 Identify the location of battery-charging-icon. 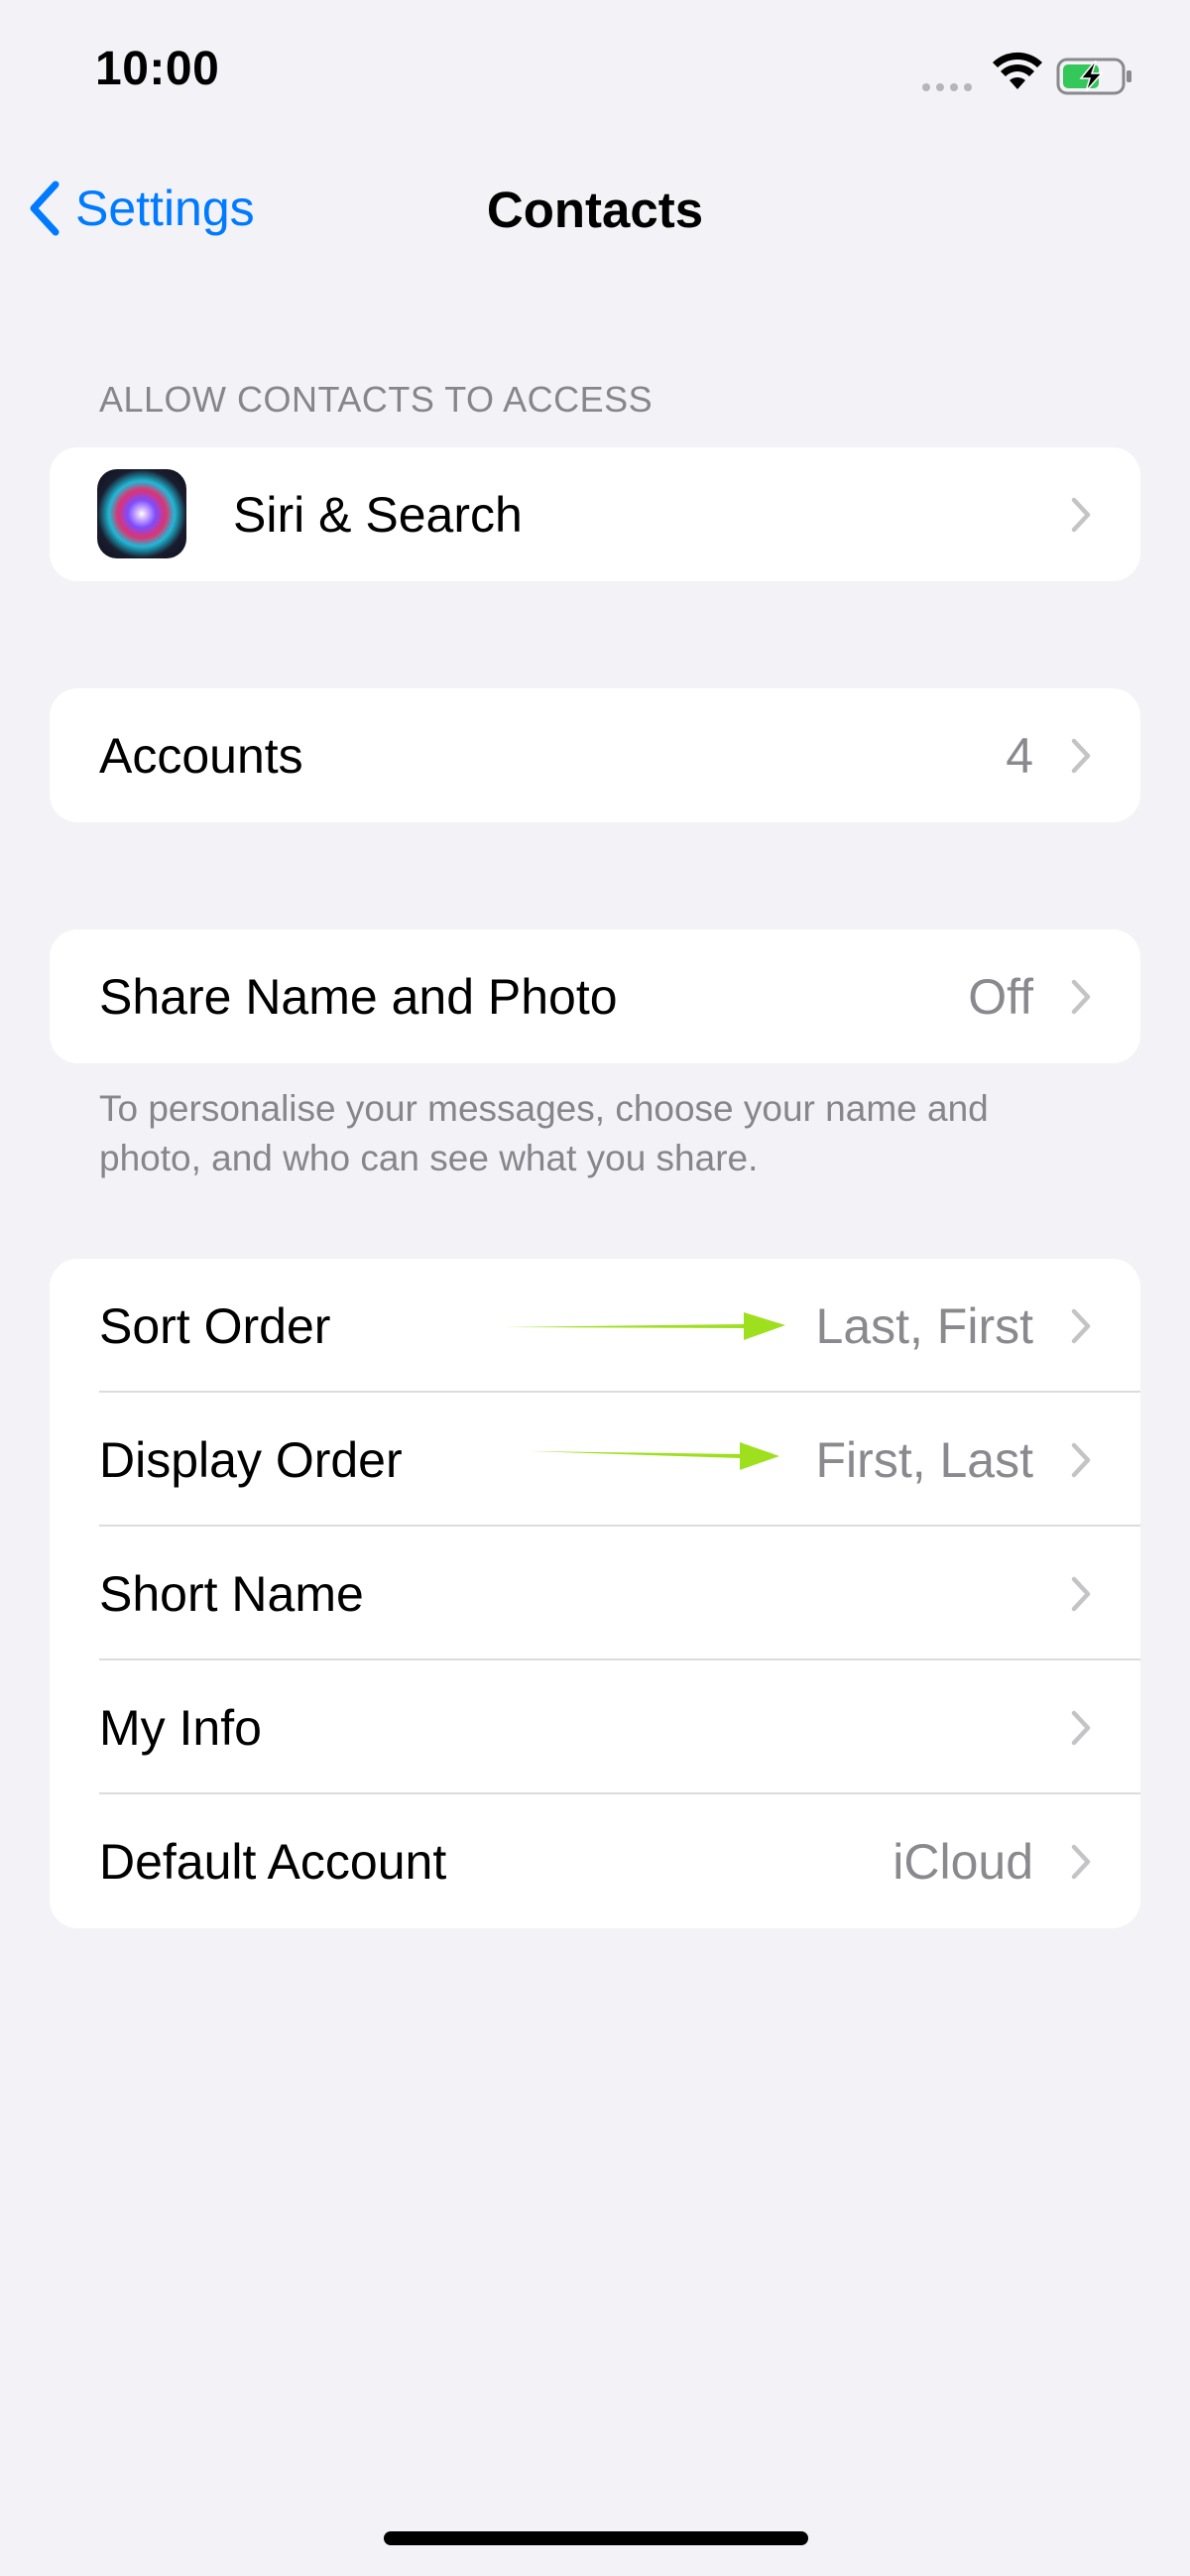
(1093, 76).